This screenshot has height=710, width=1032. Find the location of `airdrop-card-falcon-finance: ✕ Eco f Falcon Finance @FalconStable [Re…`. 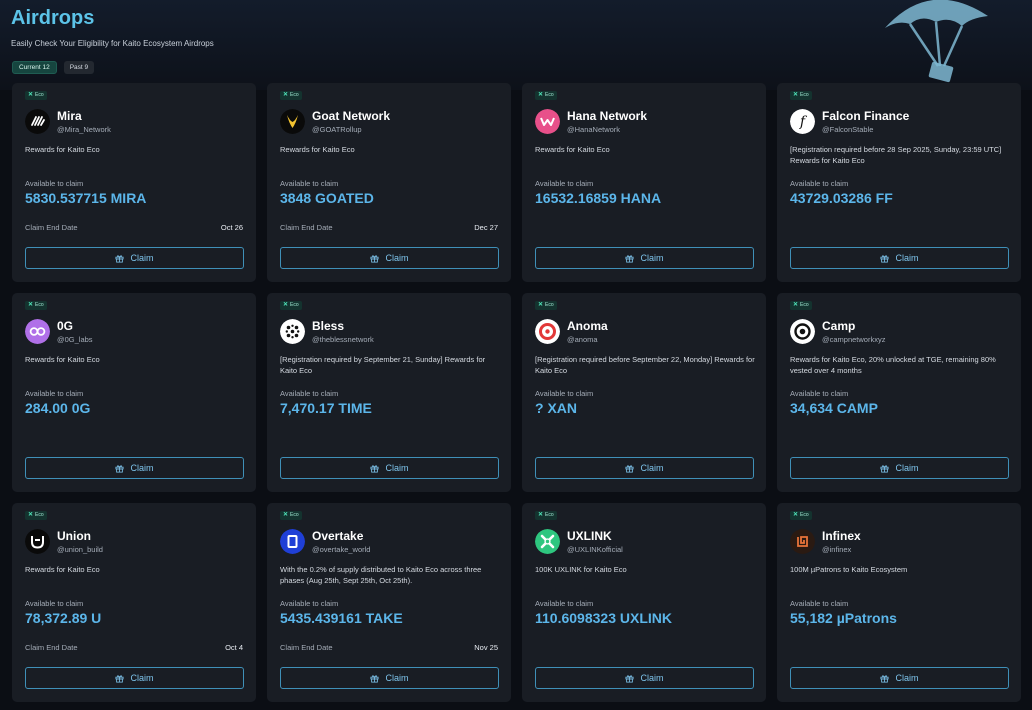

airdrop-card-falcon-finance: ✕ Eco f Falcon Finance @FalconStable [Re… is located at coordinates (899, 182).